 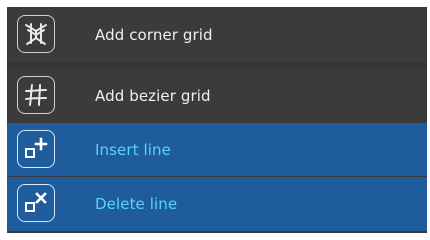 What do you see at coordinates (136, 204) in the screenshot?
I see `menu-item-label: Delete line` at bounding box center [136, 204].